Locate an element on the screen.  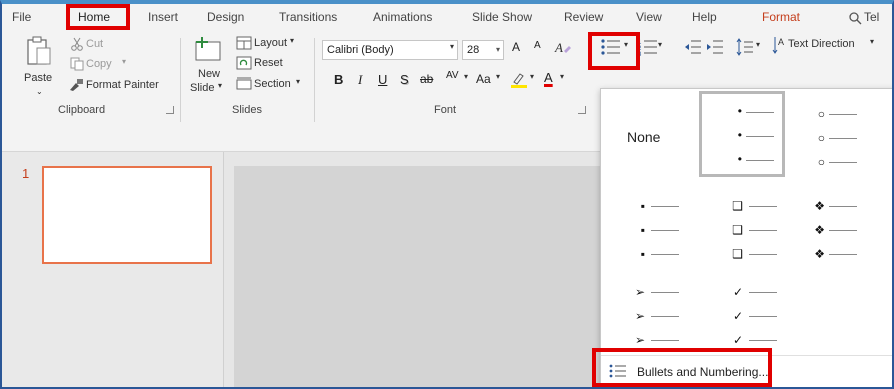
text-direction-label: Text Direction is located at coordinates (821, 44).